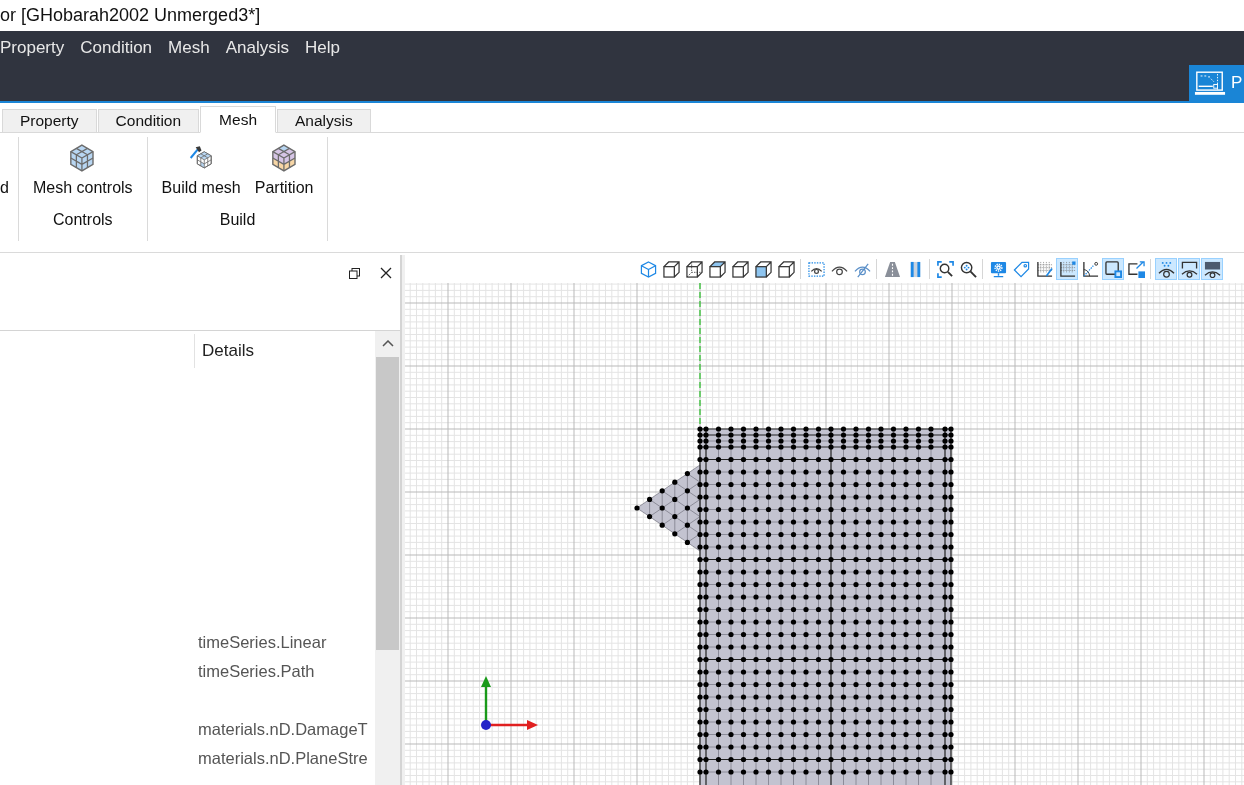  I want to click on details-cell: materials.nD.DamageT, so click(283, 729).